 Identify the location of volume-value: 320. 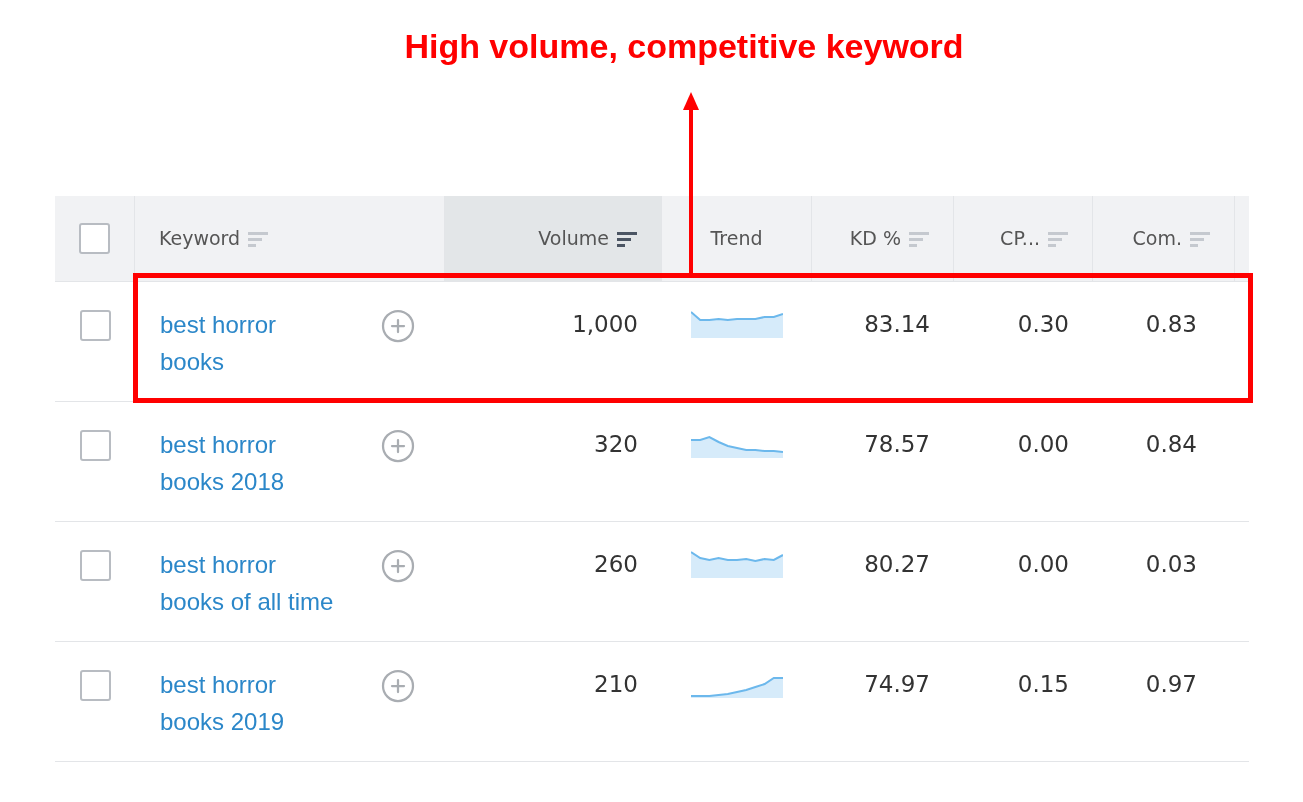
(616, 444).